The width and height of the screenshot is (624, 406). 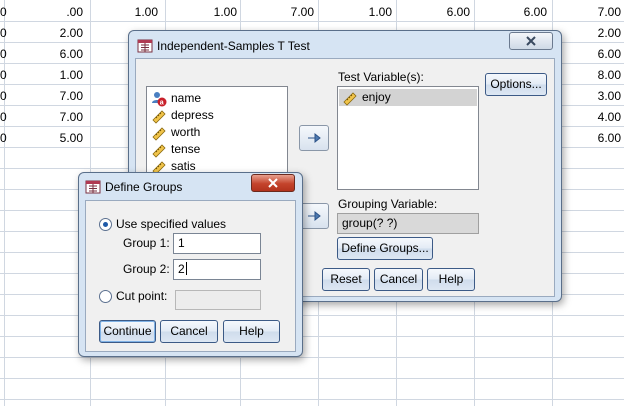 I want to click on group2-value: 2, so click(x=181, y=269).